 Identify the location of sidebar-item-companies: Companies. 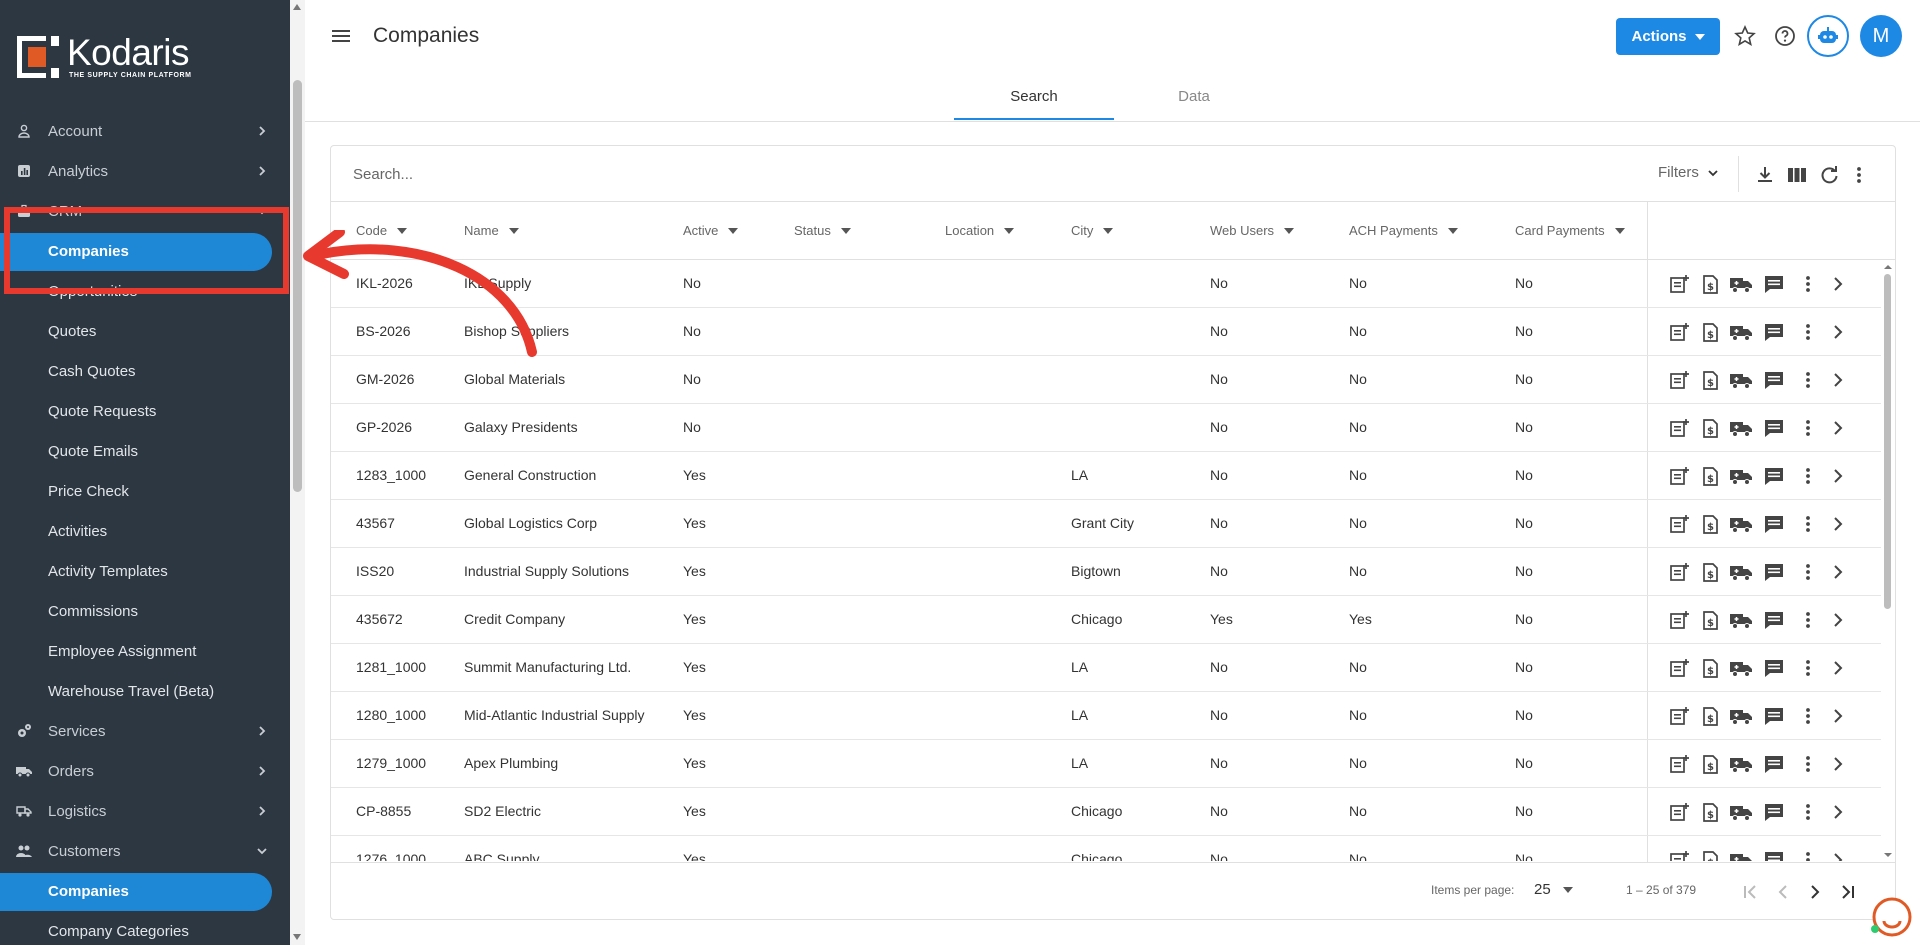
(145, 891).